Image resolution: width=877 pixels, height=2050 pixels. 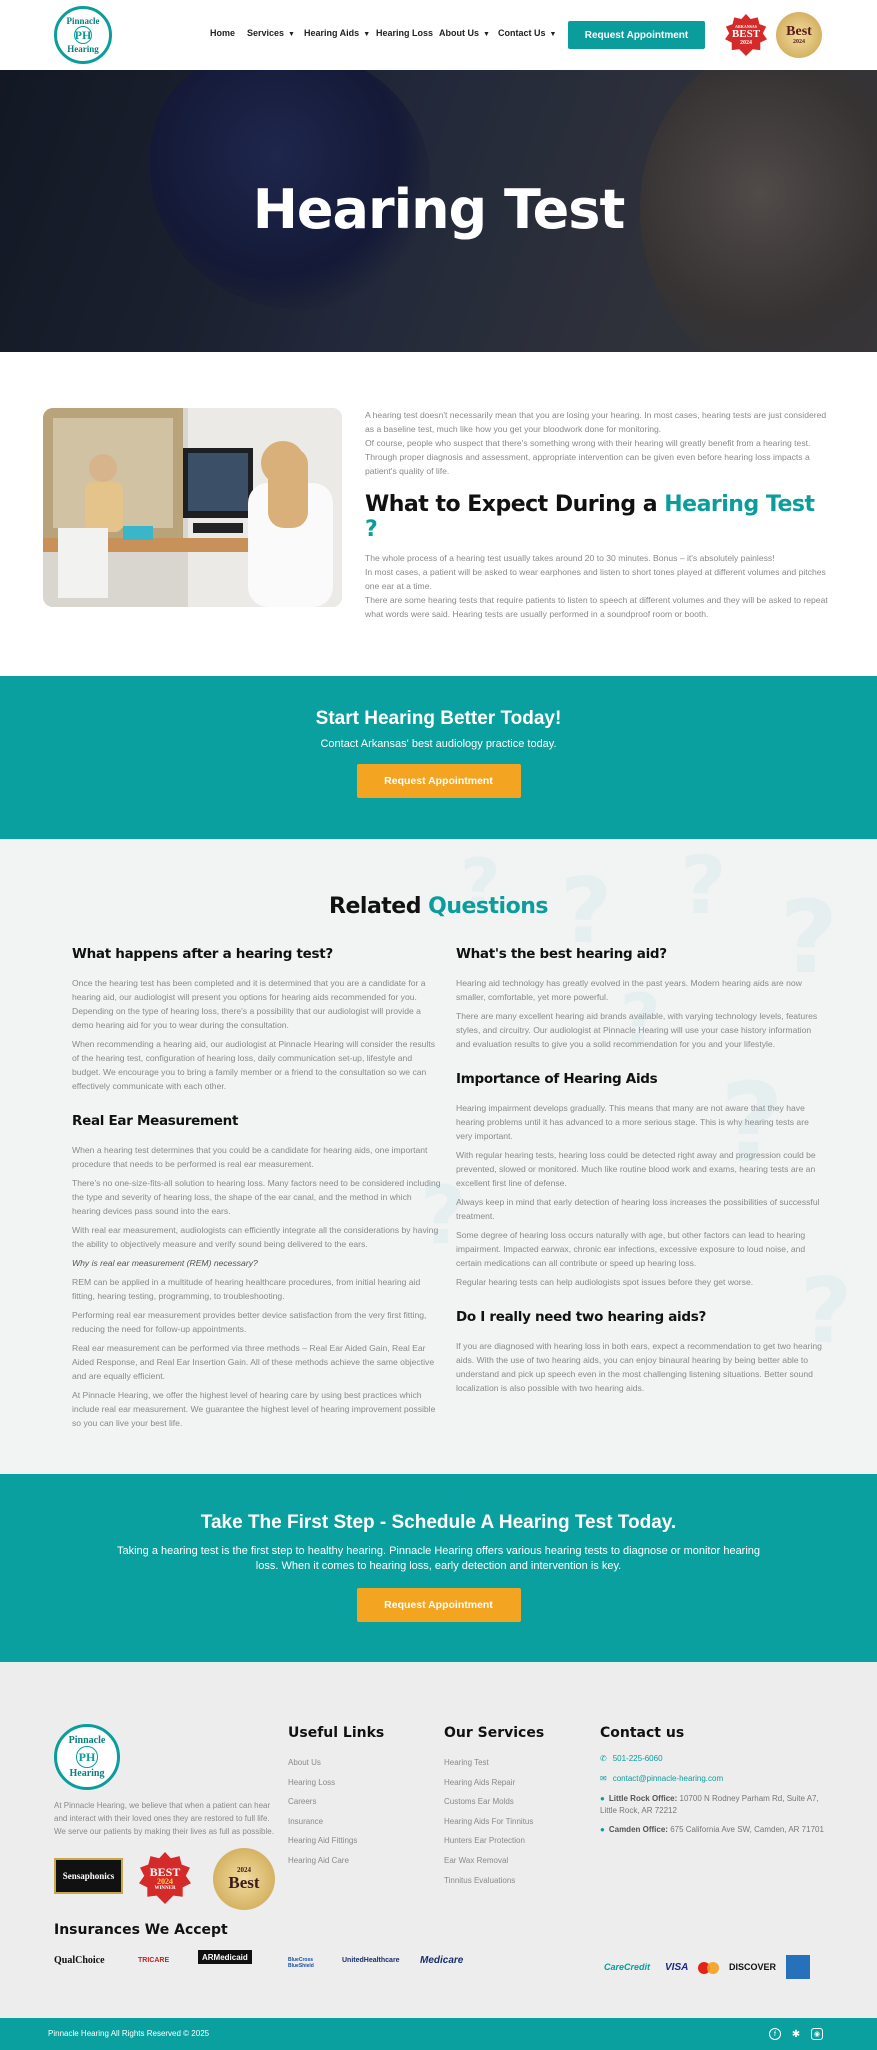 I want to click on sensaphonics-award: Sensaphonics, so click(x=88, y=1876).